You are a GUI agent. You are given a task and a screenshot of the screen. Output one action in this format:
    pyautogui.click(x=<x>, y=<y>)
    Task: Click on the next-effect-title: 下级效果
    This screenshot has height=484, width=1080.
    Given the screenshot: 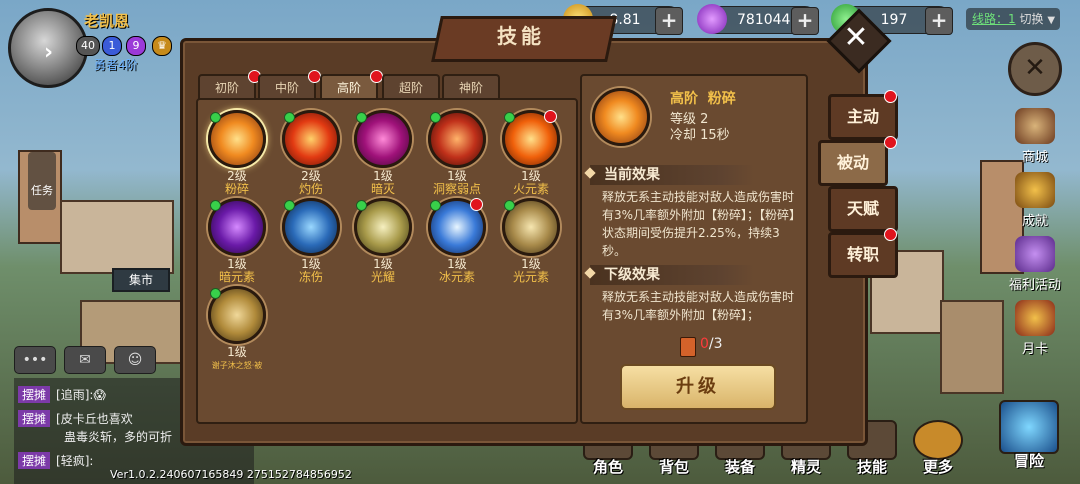 What is the action you would take?
    pyautogui.click(x=632, y=275)
    